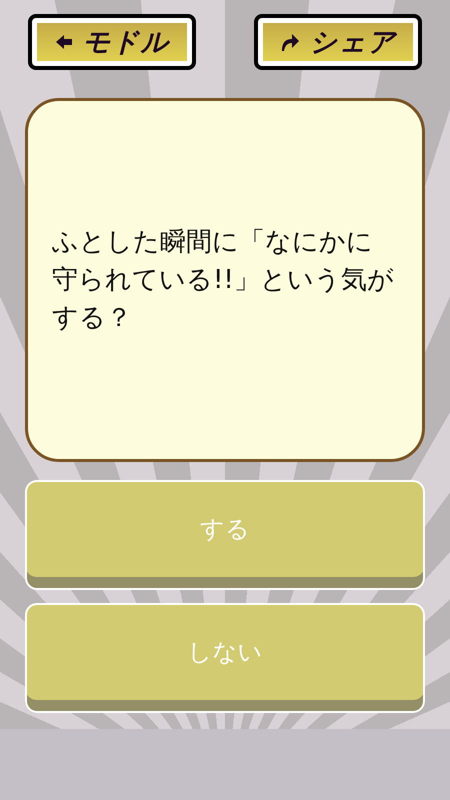 The image size is (450, 800). What do you see at coordinates (112, 42) in the screenshot?
I see `back-button: モドル` at bounding box center [112, 42].